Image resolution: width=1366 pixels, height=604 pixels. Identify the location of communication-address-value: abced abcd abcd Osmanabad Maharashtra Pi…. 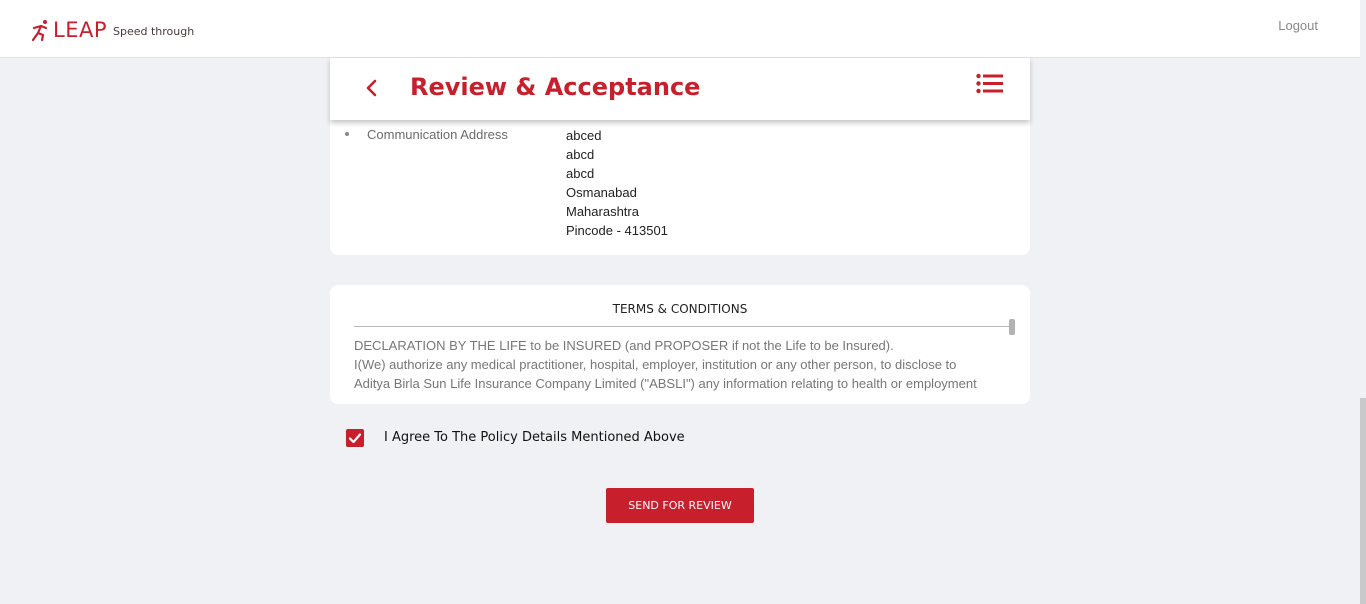
(617, 183).